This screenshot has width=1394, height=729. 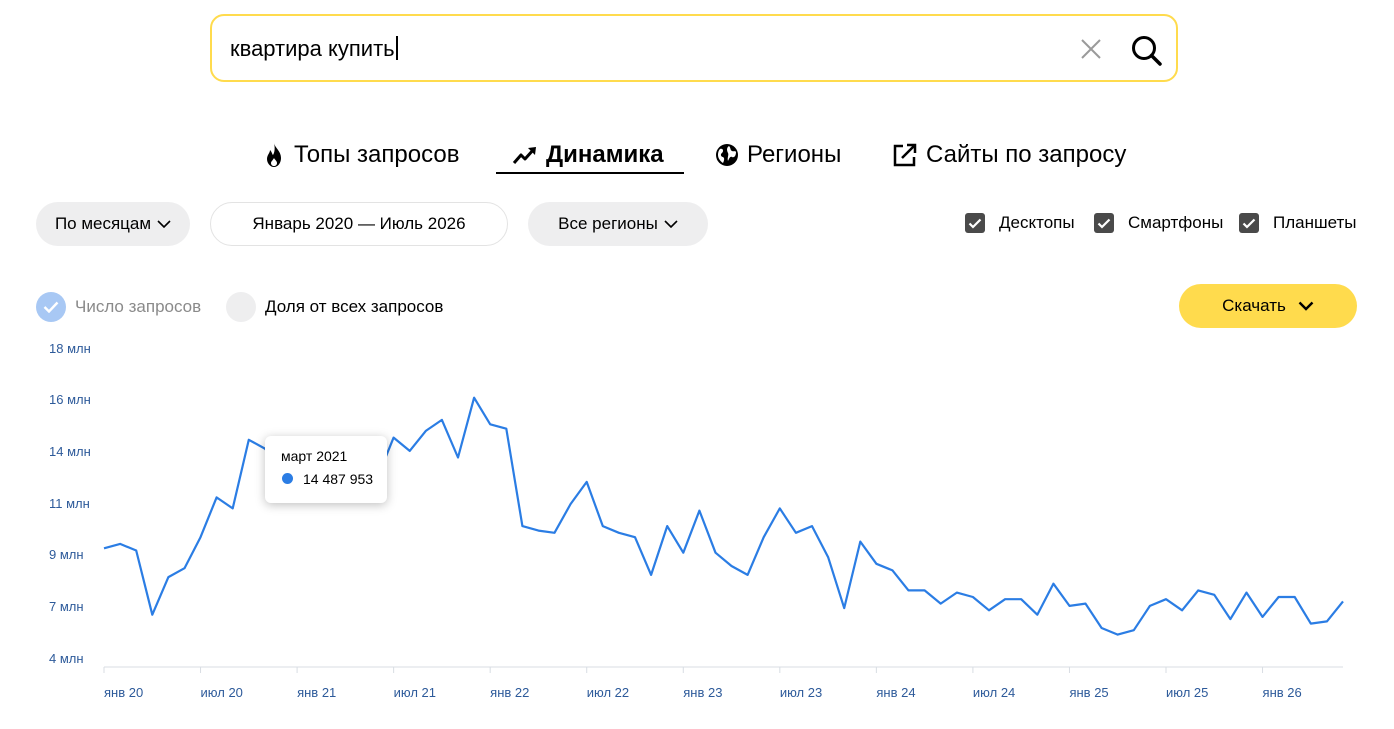 I want to click on close-icon, so click(x=1091, y=49).